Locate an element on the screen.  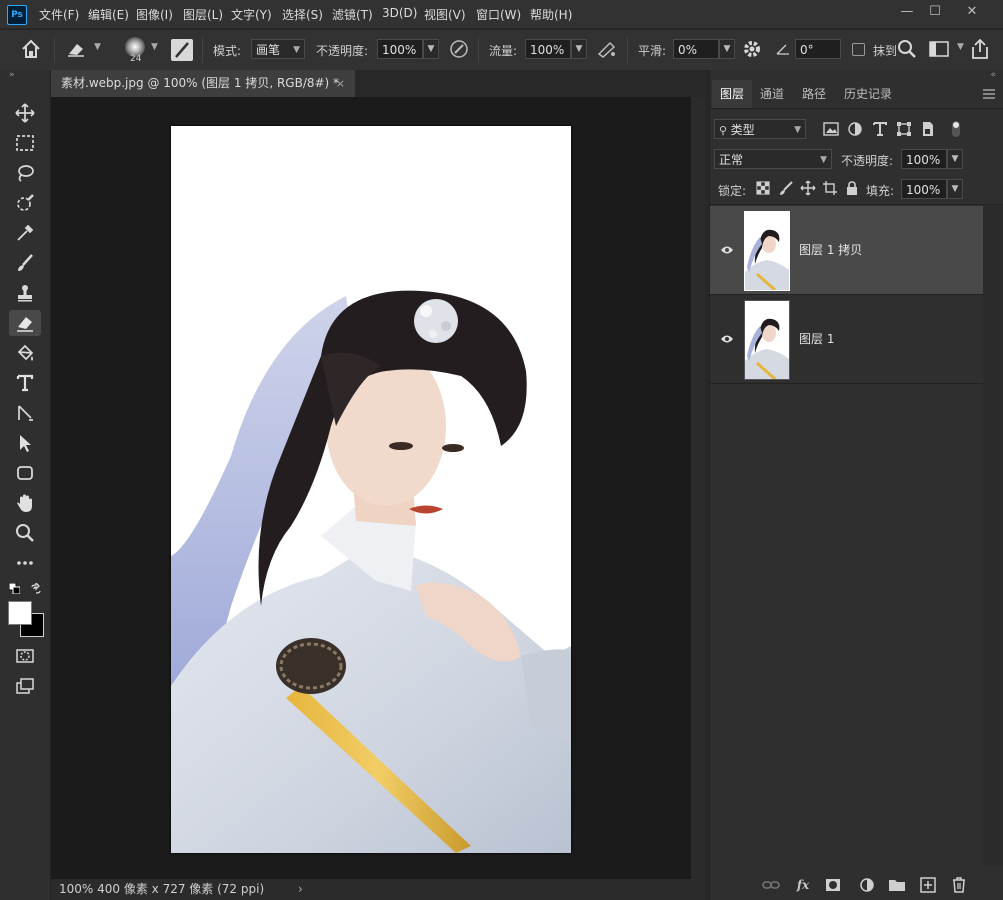
collapse-icon: » is located at coordinates (12, 75).